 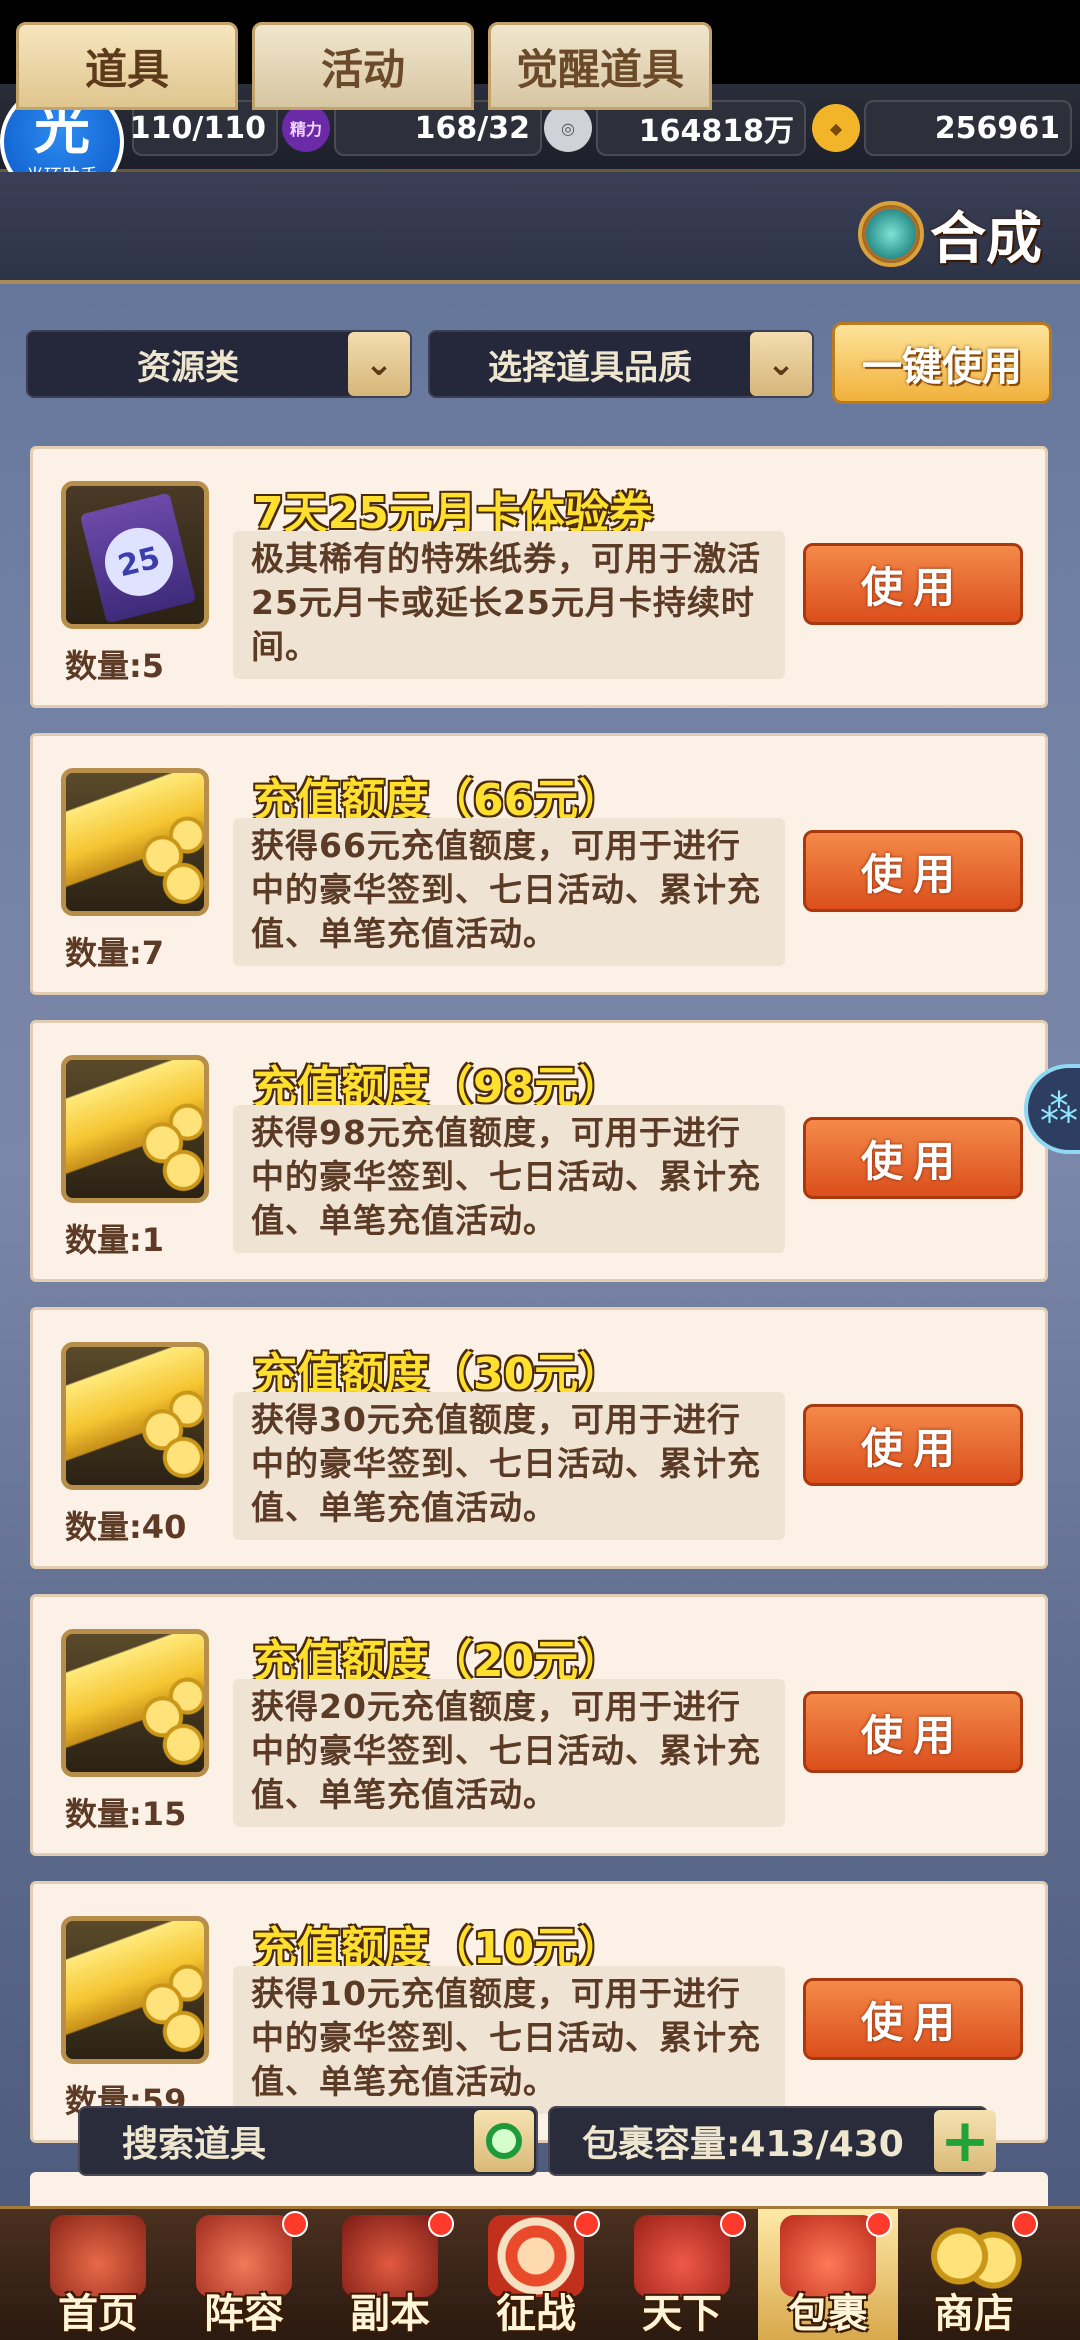 I want to click on bottom-nav: 首页 阵容 副本 征战 天下 包裹 商店, so click(x=540, y=2273).